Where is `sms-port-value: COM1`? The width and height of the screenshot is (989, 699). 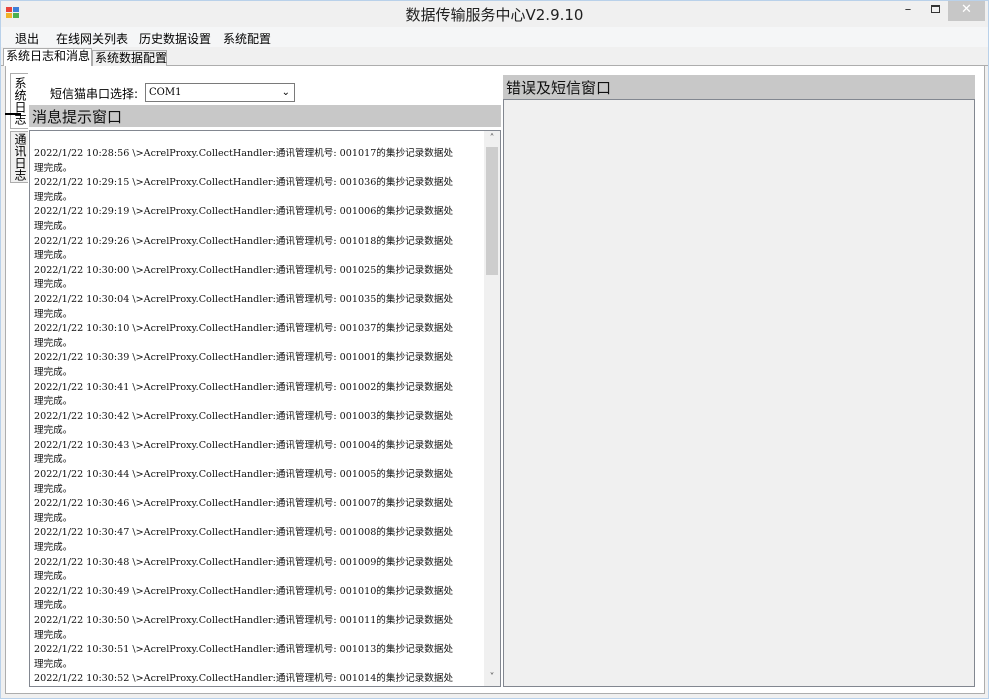 sms-port-value: COM1 is located at coordinates (165, 92).